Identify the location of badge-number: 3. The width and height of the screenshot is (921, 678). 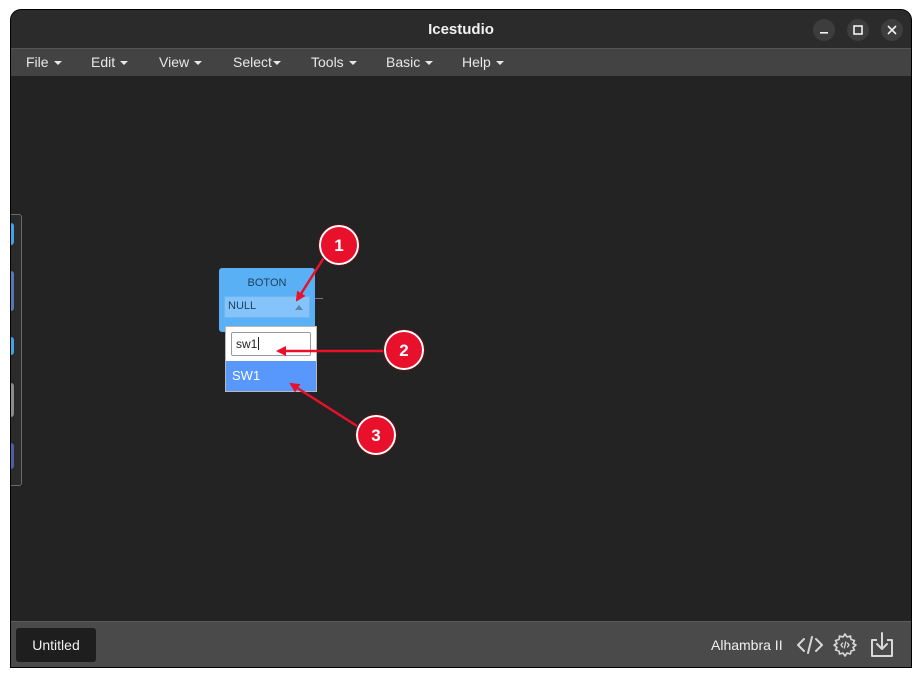
(375, 435).